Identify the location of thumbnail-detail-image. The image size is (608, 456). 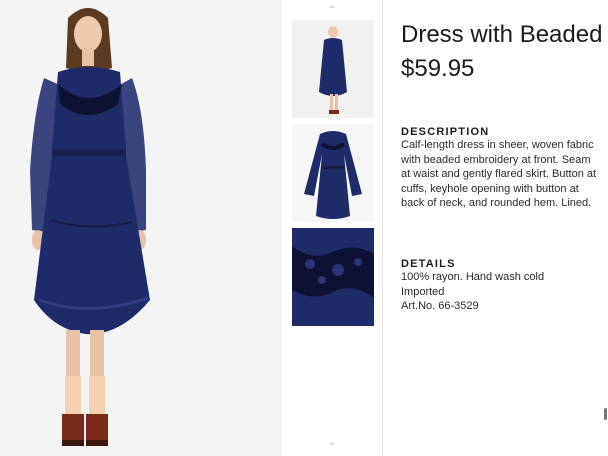
(333, 277).